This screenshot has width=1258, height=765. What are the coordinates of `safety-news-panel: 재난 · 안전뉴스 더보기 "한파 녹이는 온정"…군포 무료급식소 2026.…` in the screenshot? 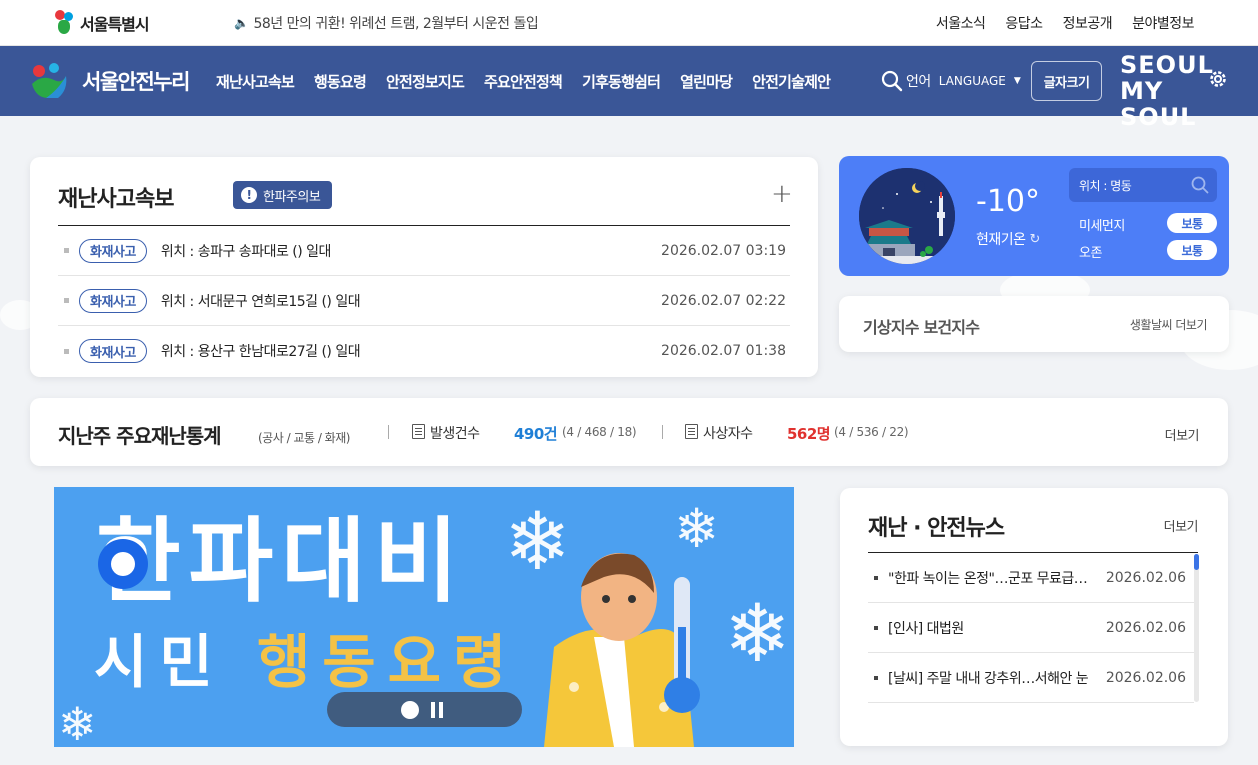 It's located at (1034, 617).